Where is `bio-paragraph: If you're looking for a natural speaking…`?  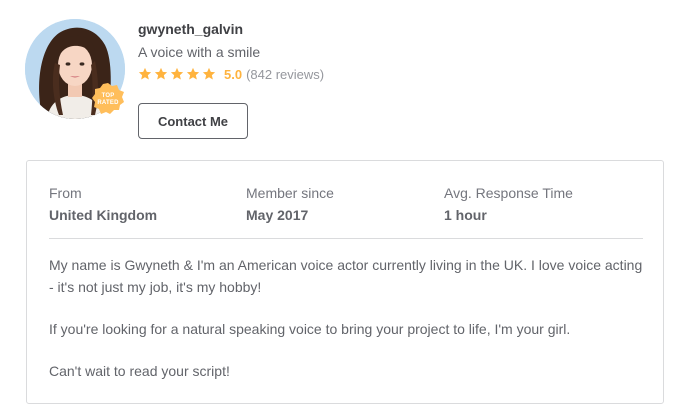
bio-paragraph: If you're looking for a natural speaking… is located at coordinates (310, 329).